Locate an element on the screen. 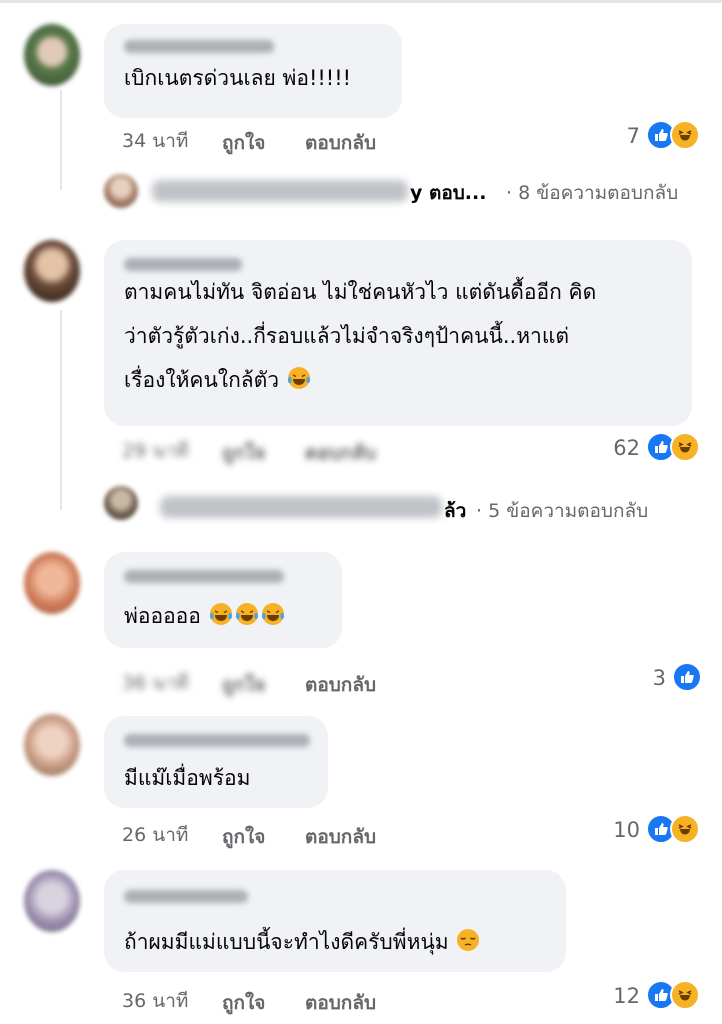  thumbs-up-icon is located at coordinates (687, 677).